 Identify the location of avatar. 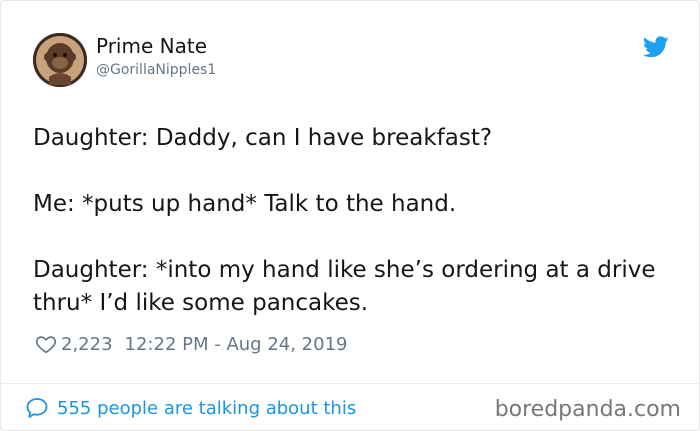
(60, 60).